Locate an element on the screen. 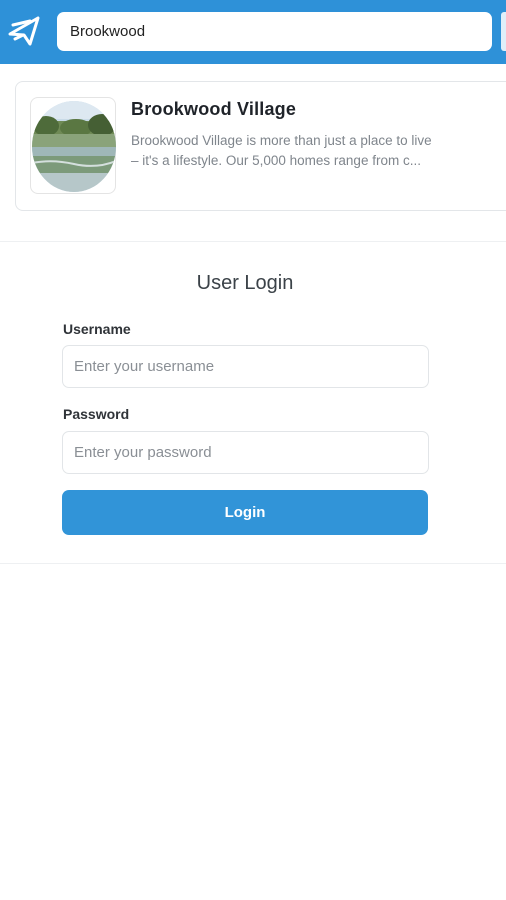  overflow-edge is located at coordinates (503, 31).